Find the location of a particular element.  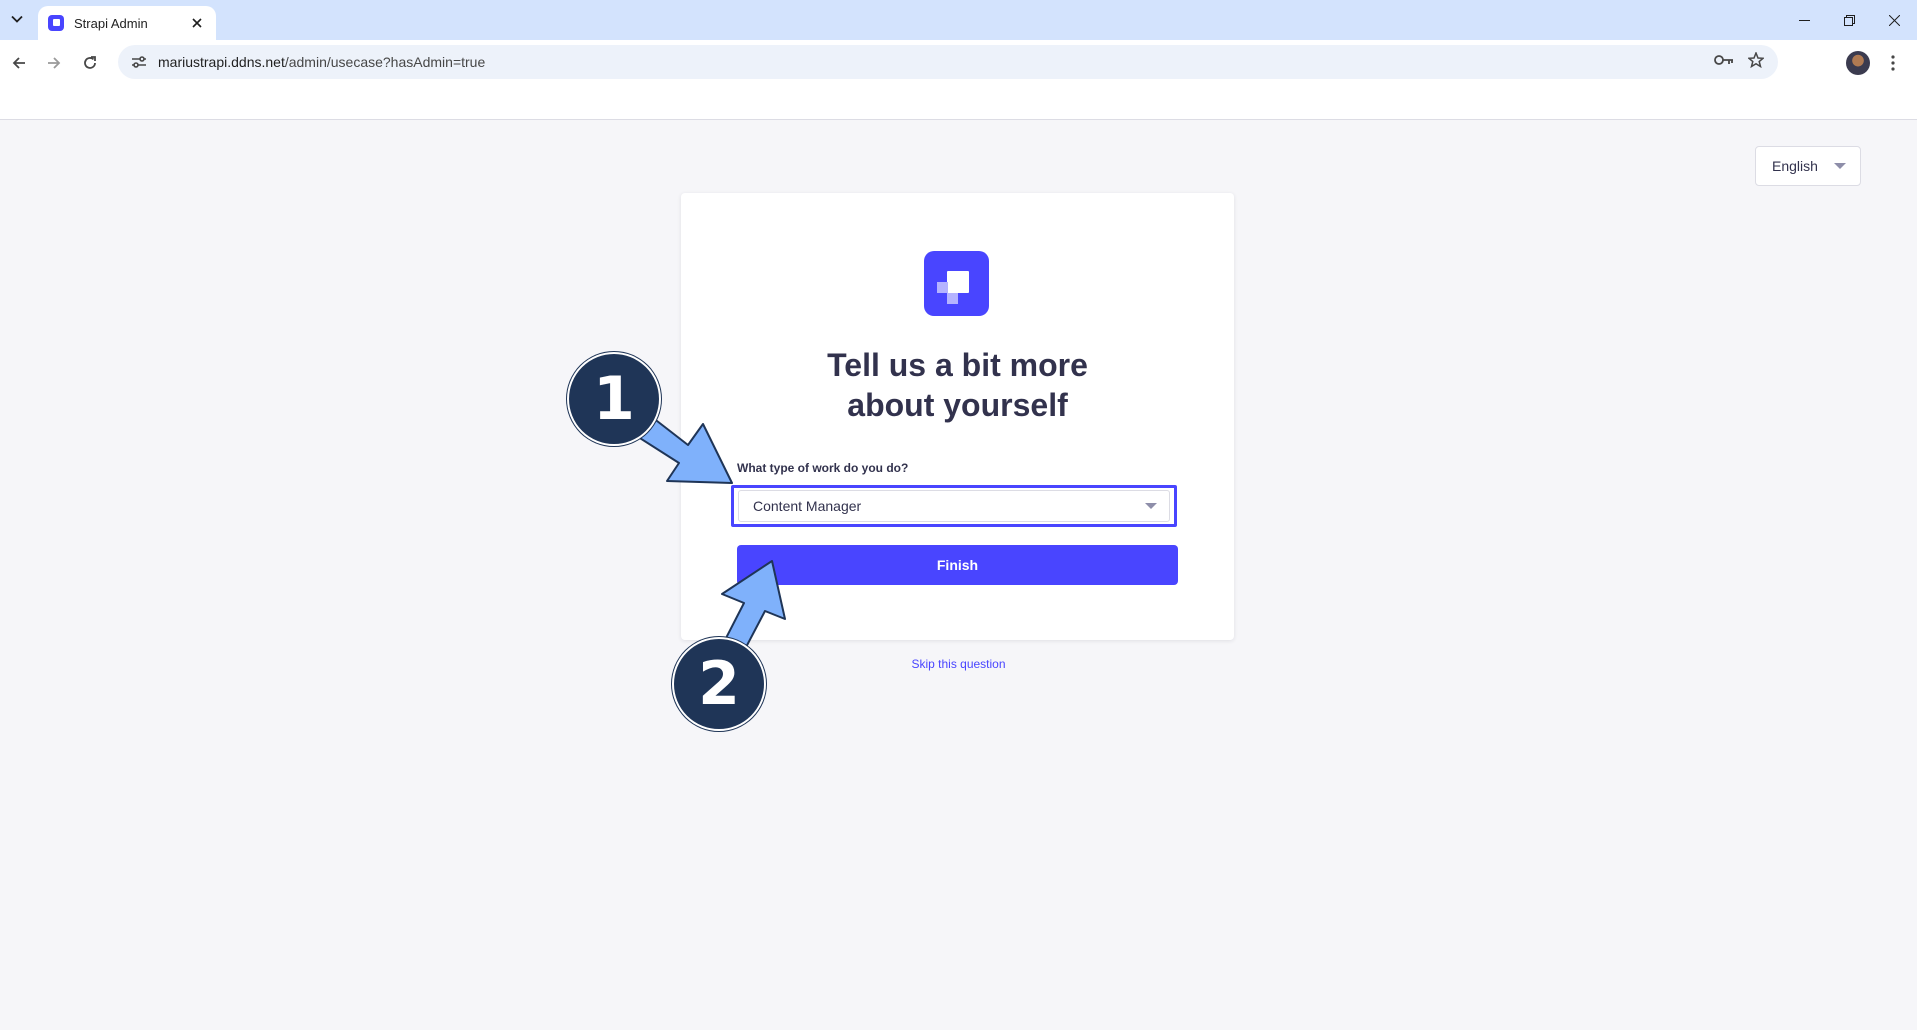

step-1-badge: 1 is located at coordinates (614, 399).